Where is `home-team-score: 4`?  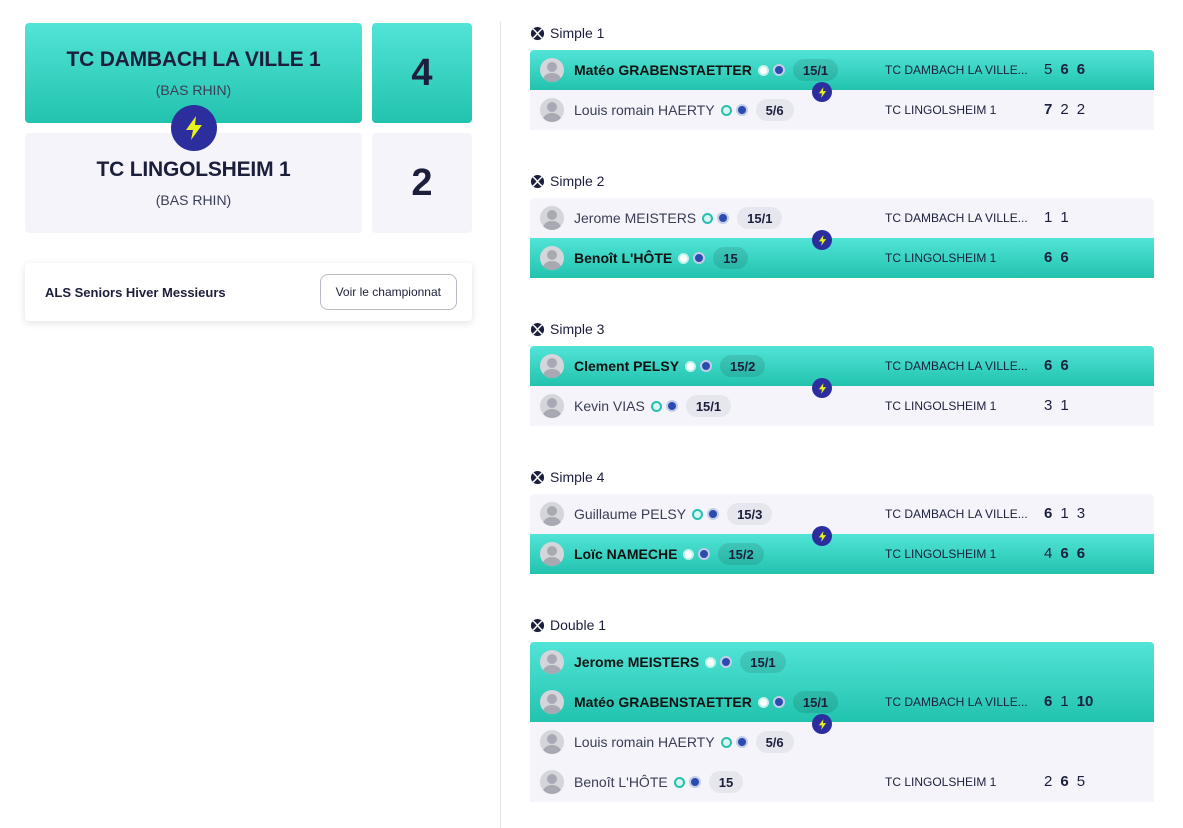 home-team-score: 4 is located at coordinates (422, 73).